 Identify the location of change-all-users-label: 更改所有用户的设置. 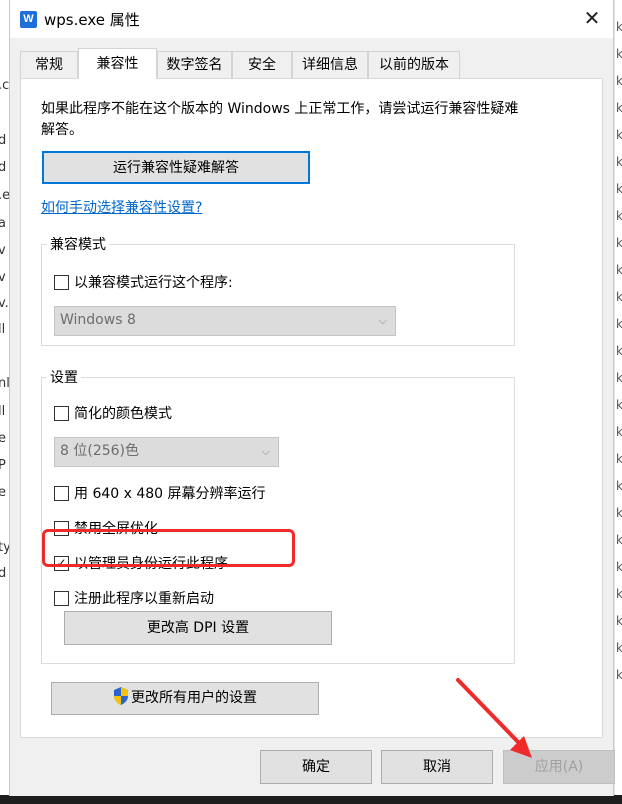
(194, 698).